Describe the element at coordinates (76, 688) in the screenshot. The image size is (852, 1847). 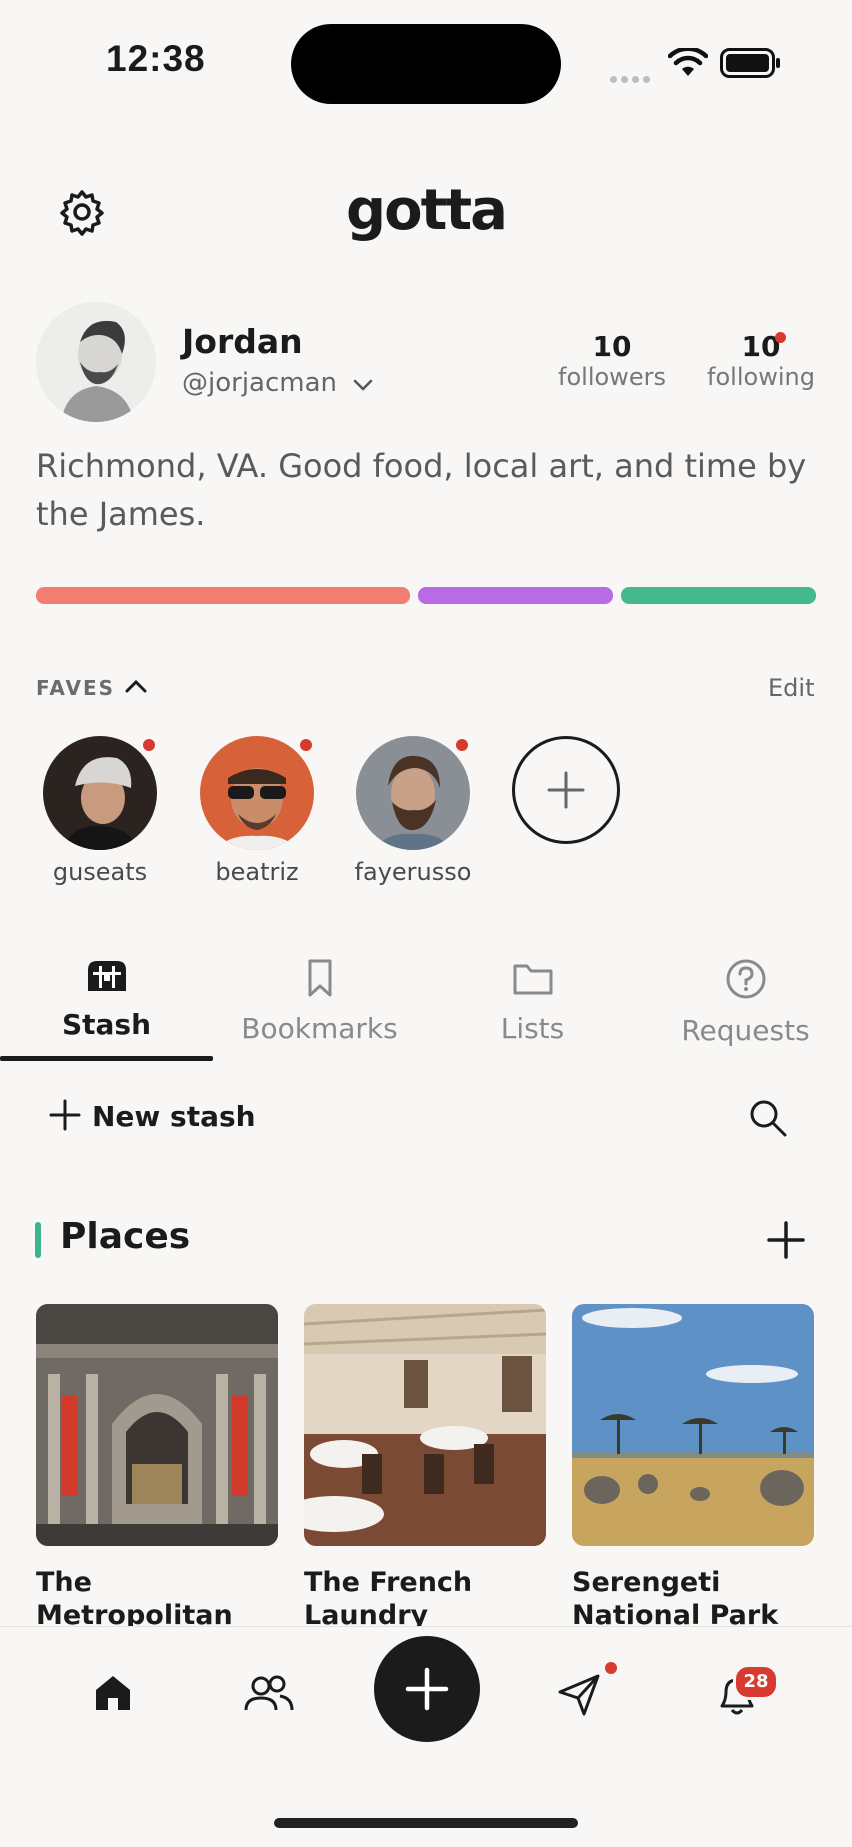
I see `faves-title: FAVES` at that location.